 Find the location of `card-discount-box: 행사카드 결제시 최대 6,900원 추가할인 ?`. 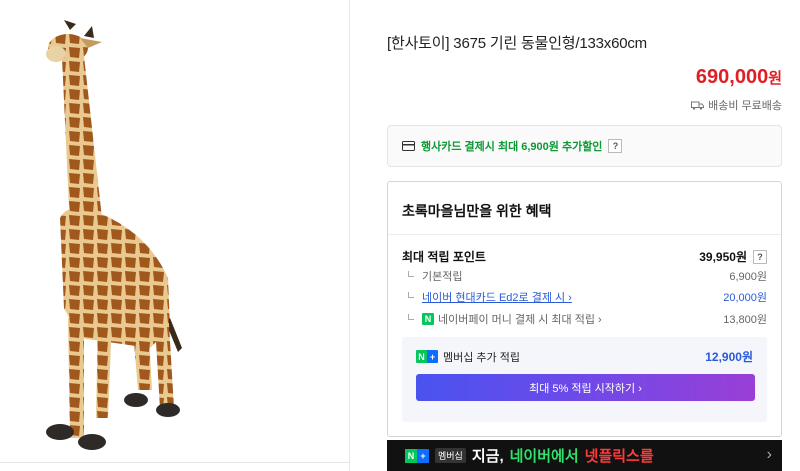

card-discount-box: 행사카드 결제시 최대 6,900원 추가할인 ? is located at coordinates (584, 146).